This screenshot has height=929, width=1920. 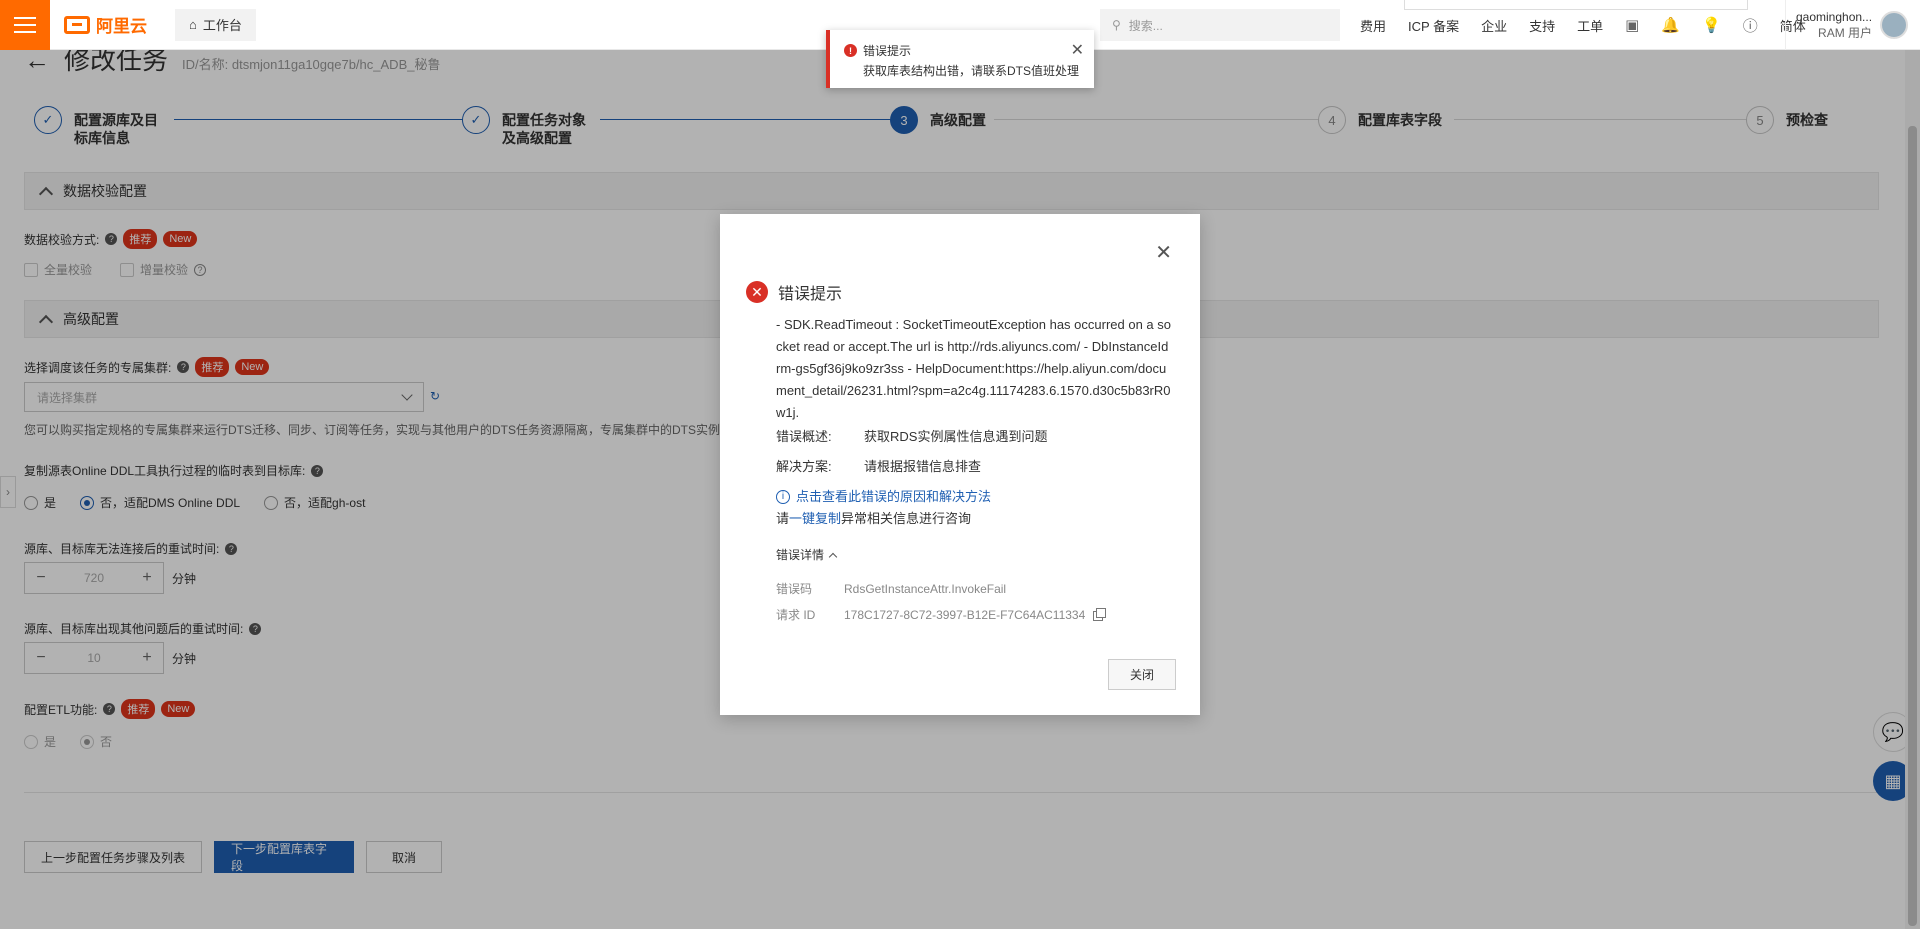 What do you see at coordinates (1433, 25) in the screenshot?
I see `nav-link-icp: ICP 备案` at bounding box center [1433, 25].